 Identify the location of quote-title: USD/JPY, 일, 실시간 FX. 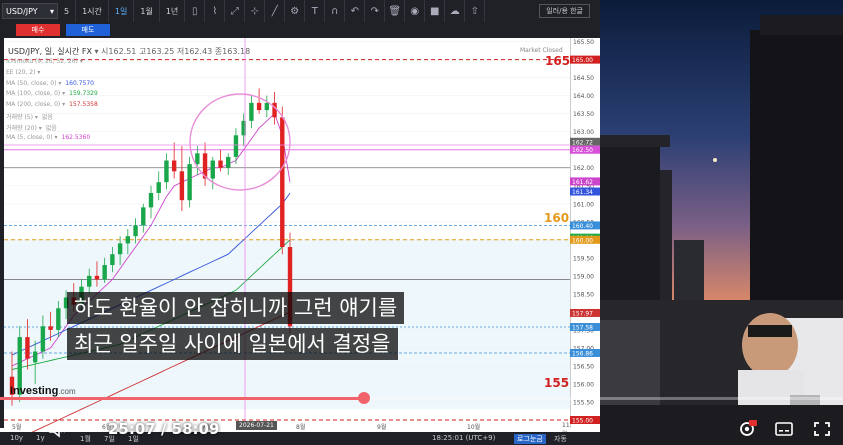
(50, 51).